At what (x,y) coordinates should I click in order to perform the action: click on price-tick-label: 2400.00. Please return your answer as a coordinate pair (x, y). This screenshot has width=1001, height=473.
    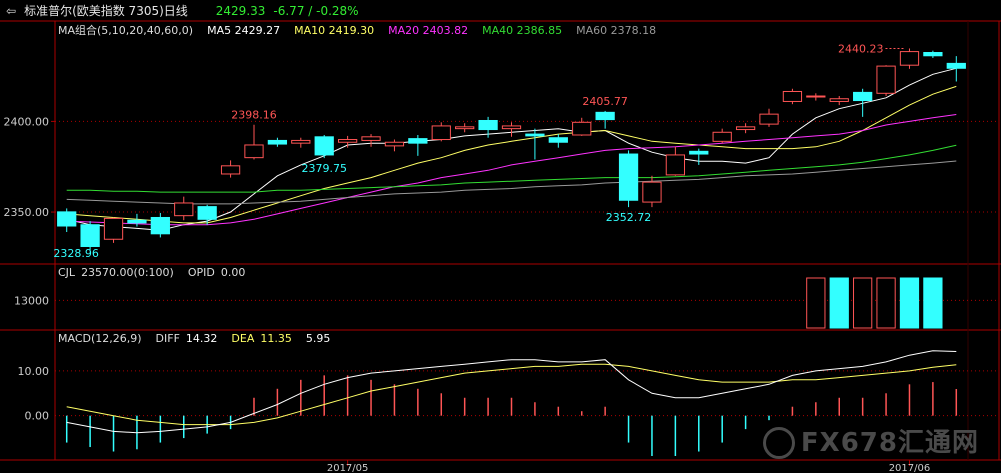
    Looking at the image, I should click on (27, 121).